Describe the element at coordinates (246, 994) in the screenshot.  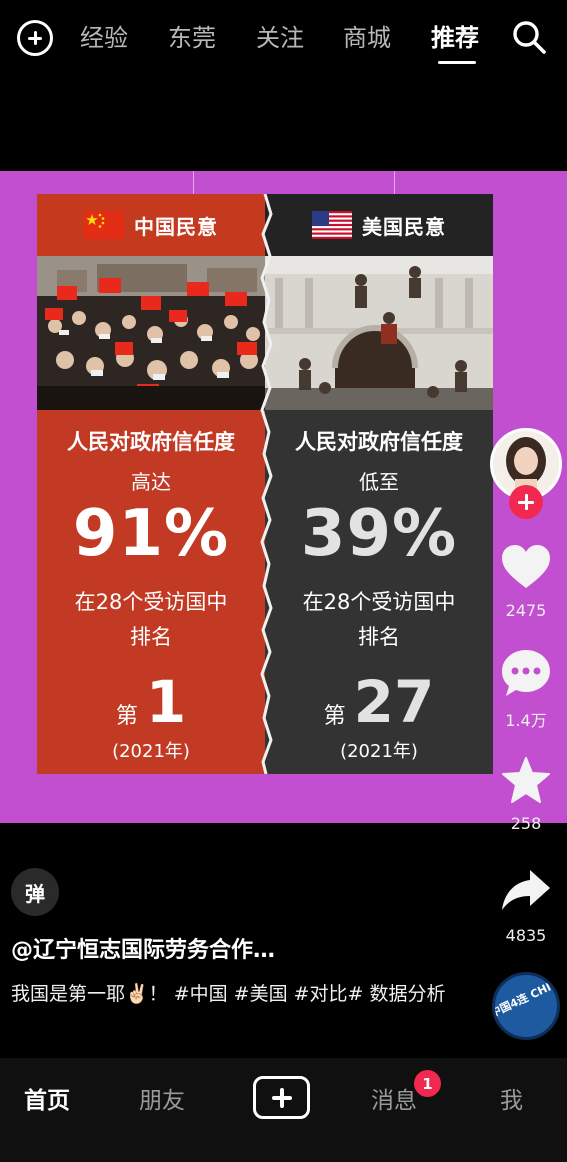
I see `video-description: 我国是第一耶✌🏻！ #中国 #美国 #对比# 数据分析` at that location.